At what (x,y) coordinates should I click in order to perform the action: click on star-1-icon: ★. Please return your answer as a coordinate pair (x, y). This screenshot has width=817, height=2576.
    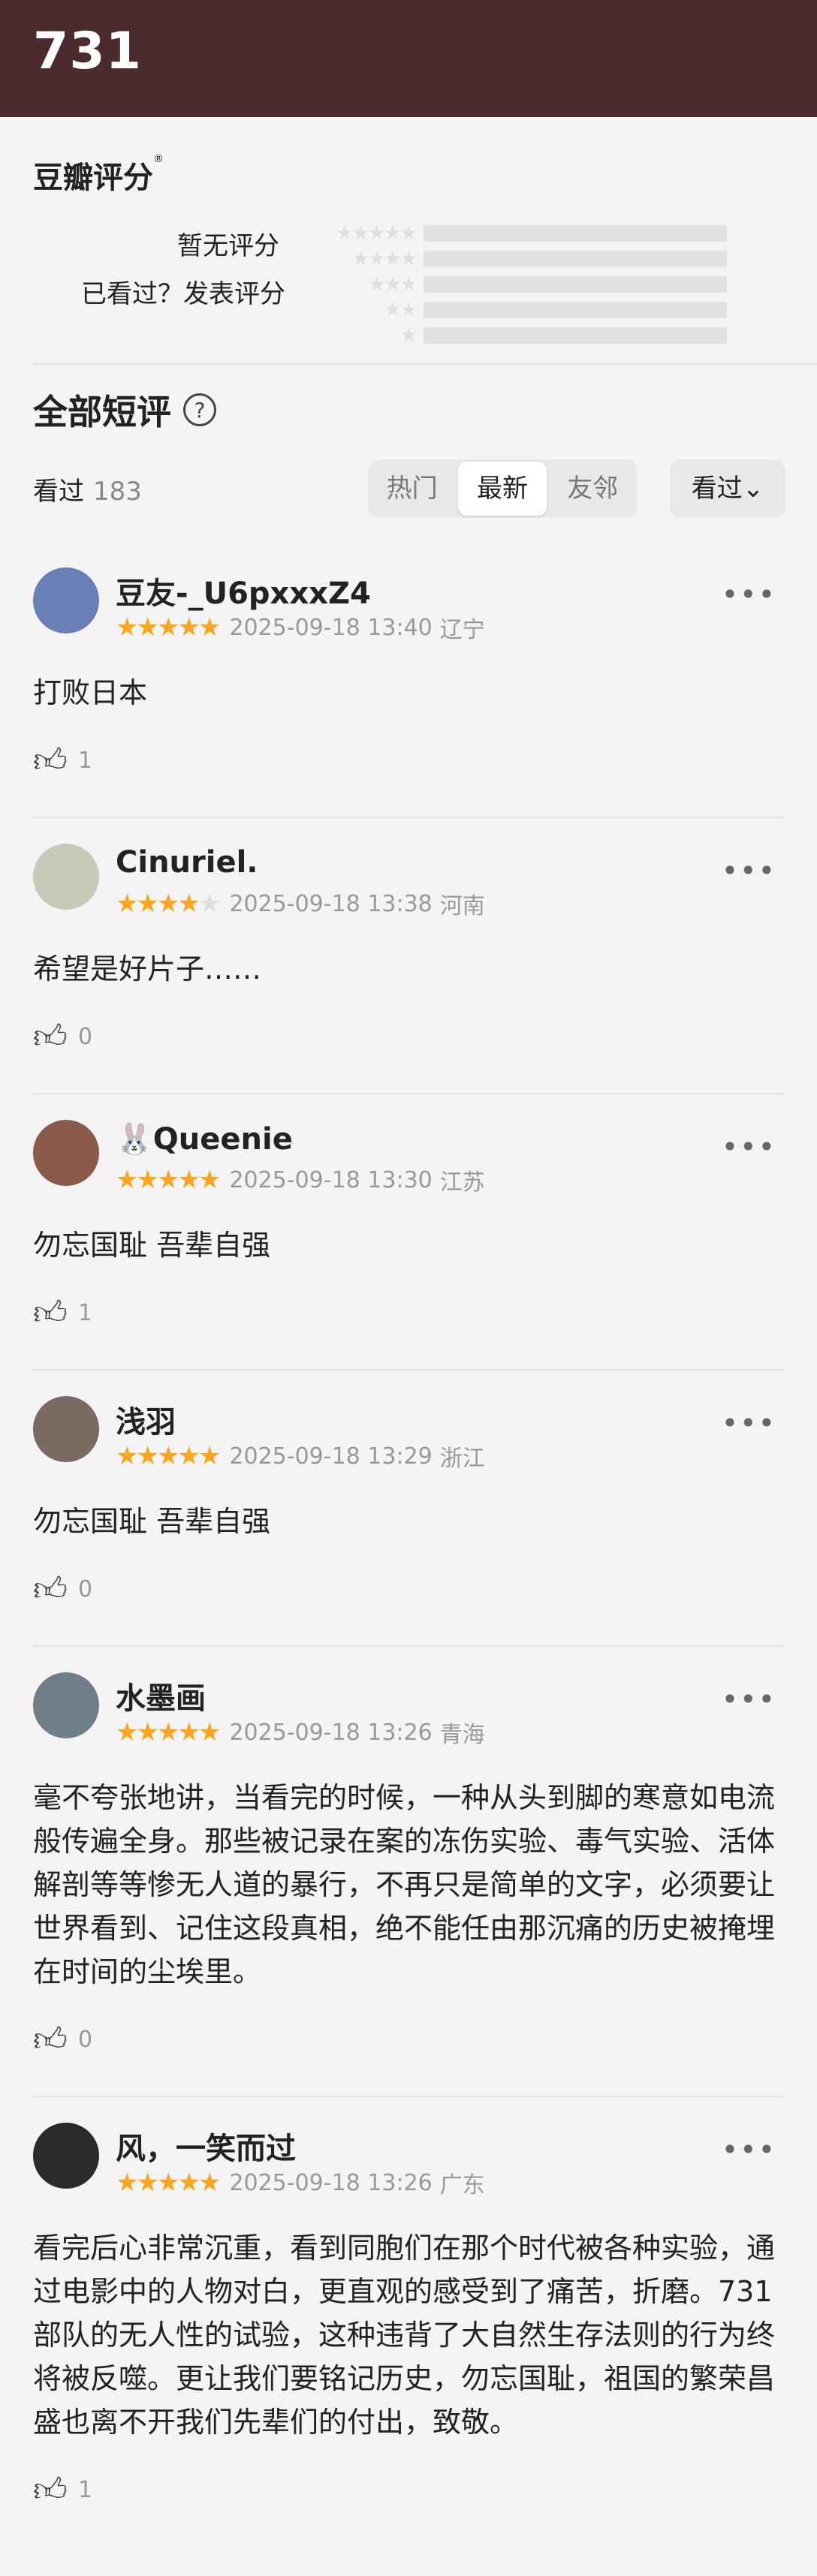
    Looking at the image, I should click on (408, 335).